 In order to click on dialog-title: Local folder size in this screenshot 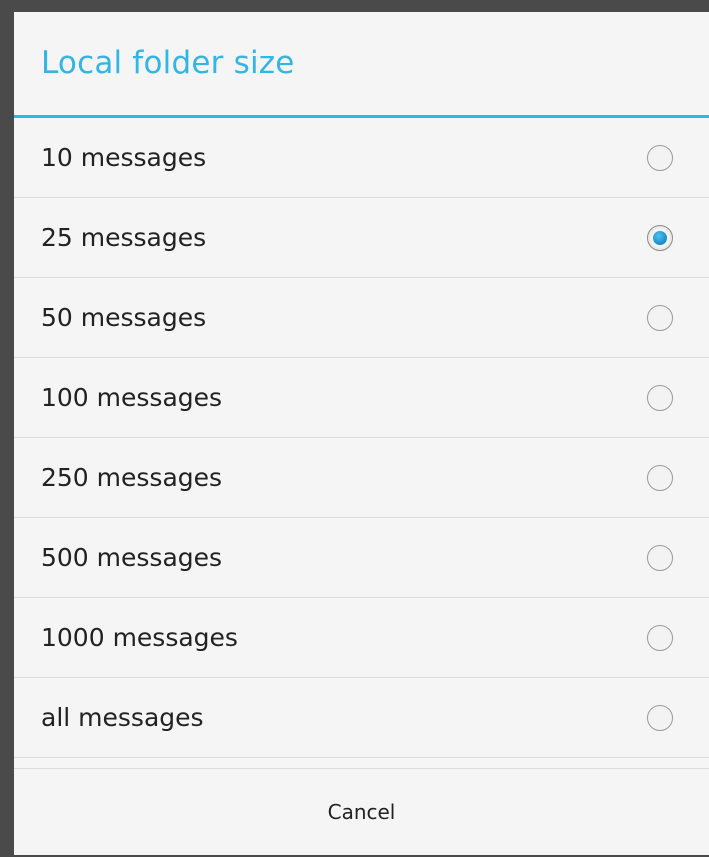, I will do `click(168, 62)`.